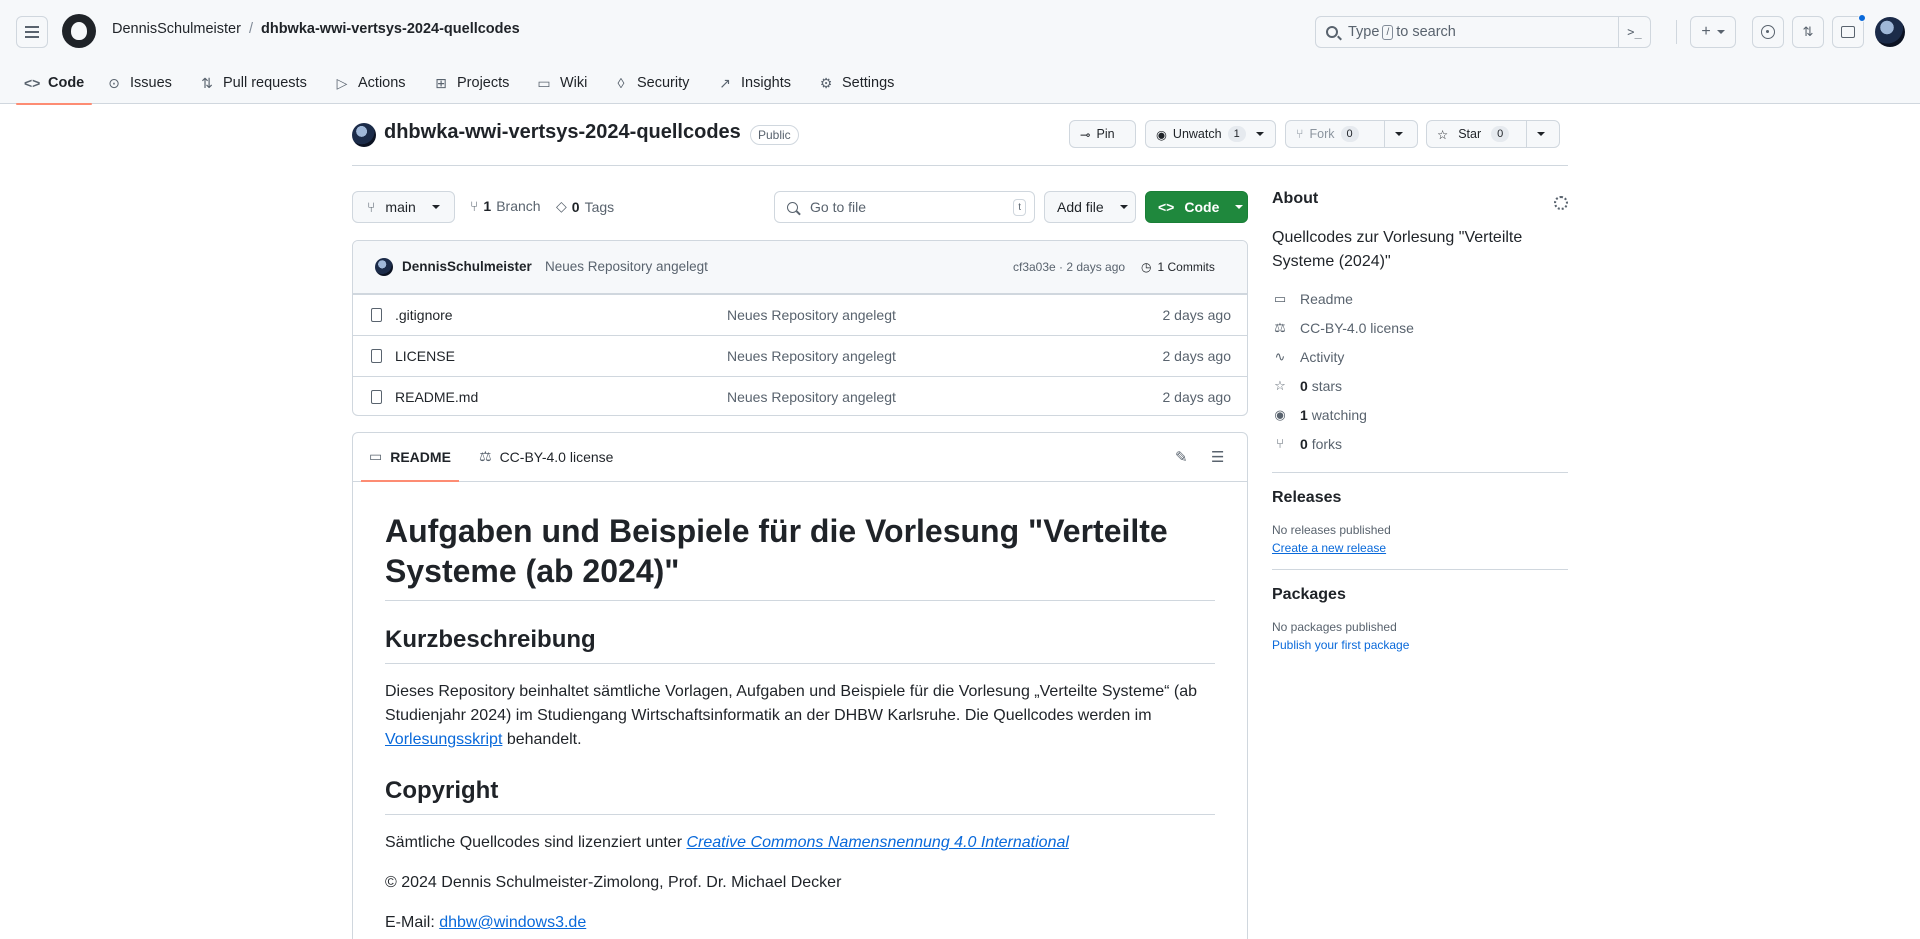  I want to click on star-dropdown-button, so click(1540, 134).